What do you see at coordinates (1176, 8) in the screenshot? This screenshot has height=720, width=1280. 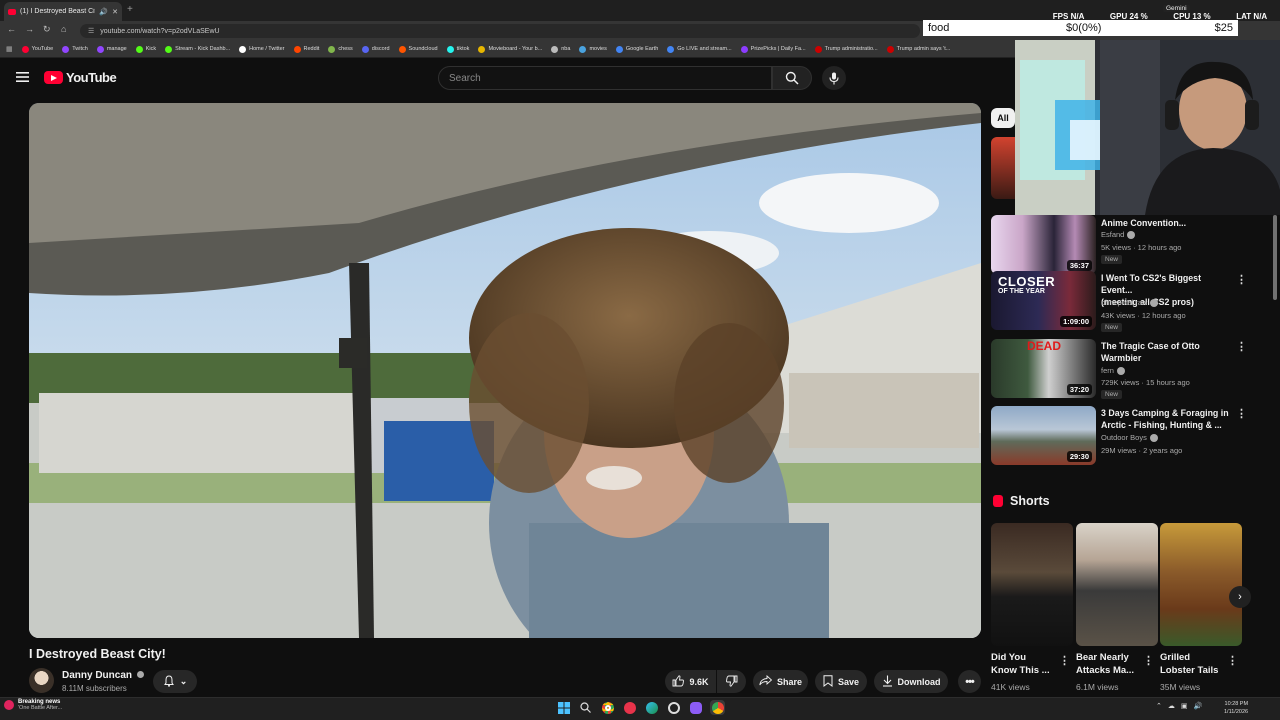 I see `gemini-label: Gemini` at bounding box center [1176, 8].